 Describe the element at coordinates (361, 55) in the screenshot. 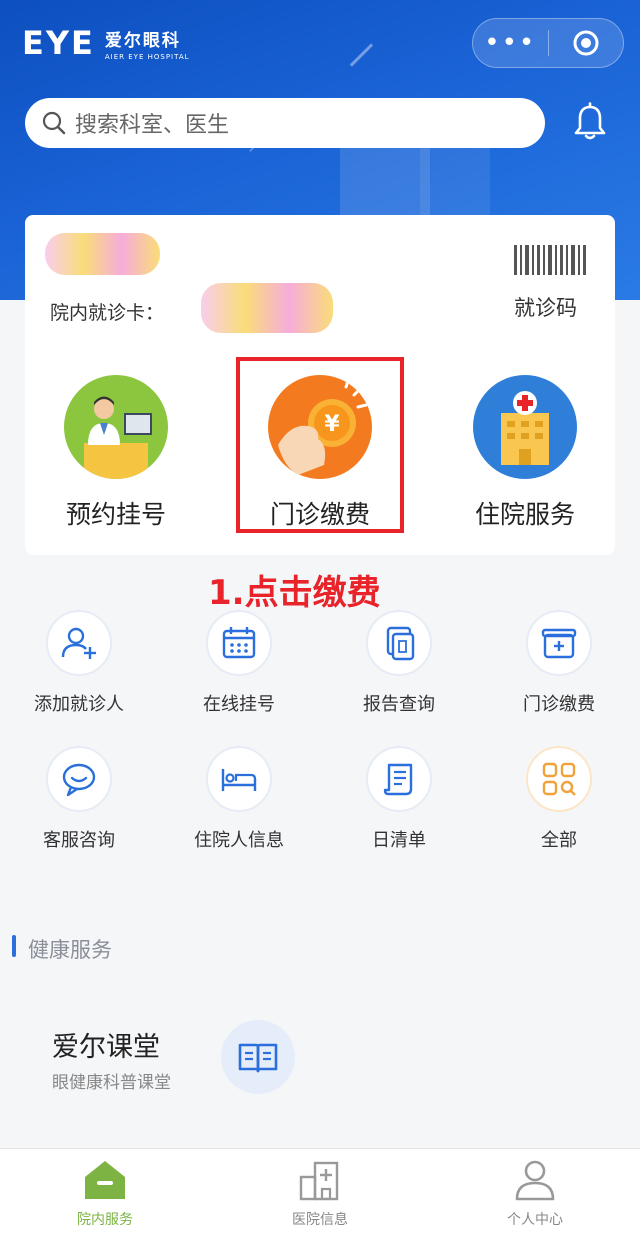

I see `banner-decoration` at that location.